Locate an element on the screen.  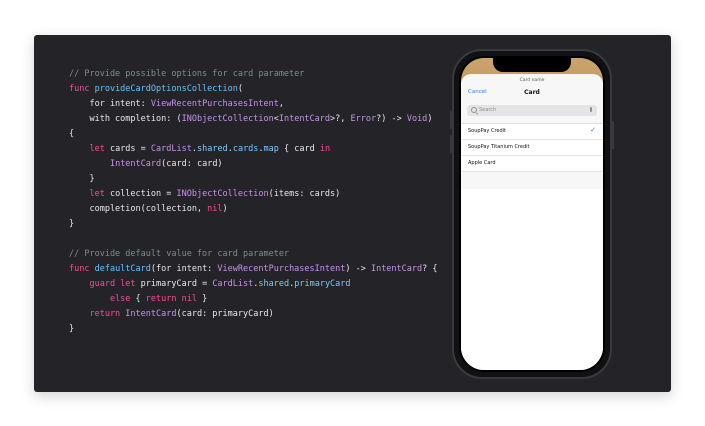
code-token: return is located at coordinates (97, 314).